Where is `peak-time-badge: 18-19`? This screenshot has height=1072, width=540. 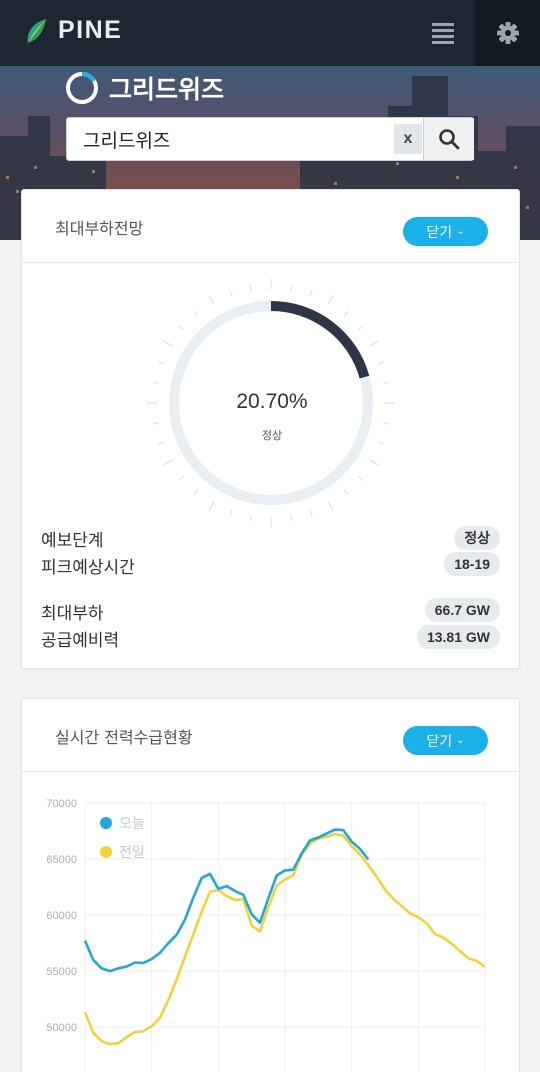
peak-time-badge: 18-19 is located at coordinates (472, 564).